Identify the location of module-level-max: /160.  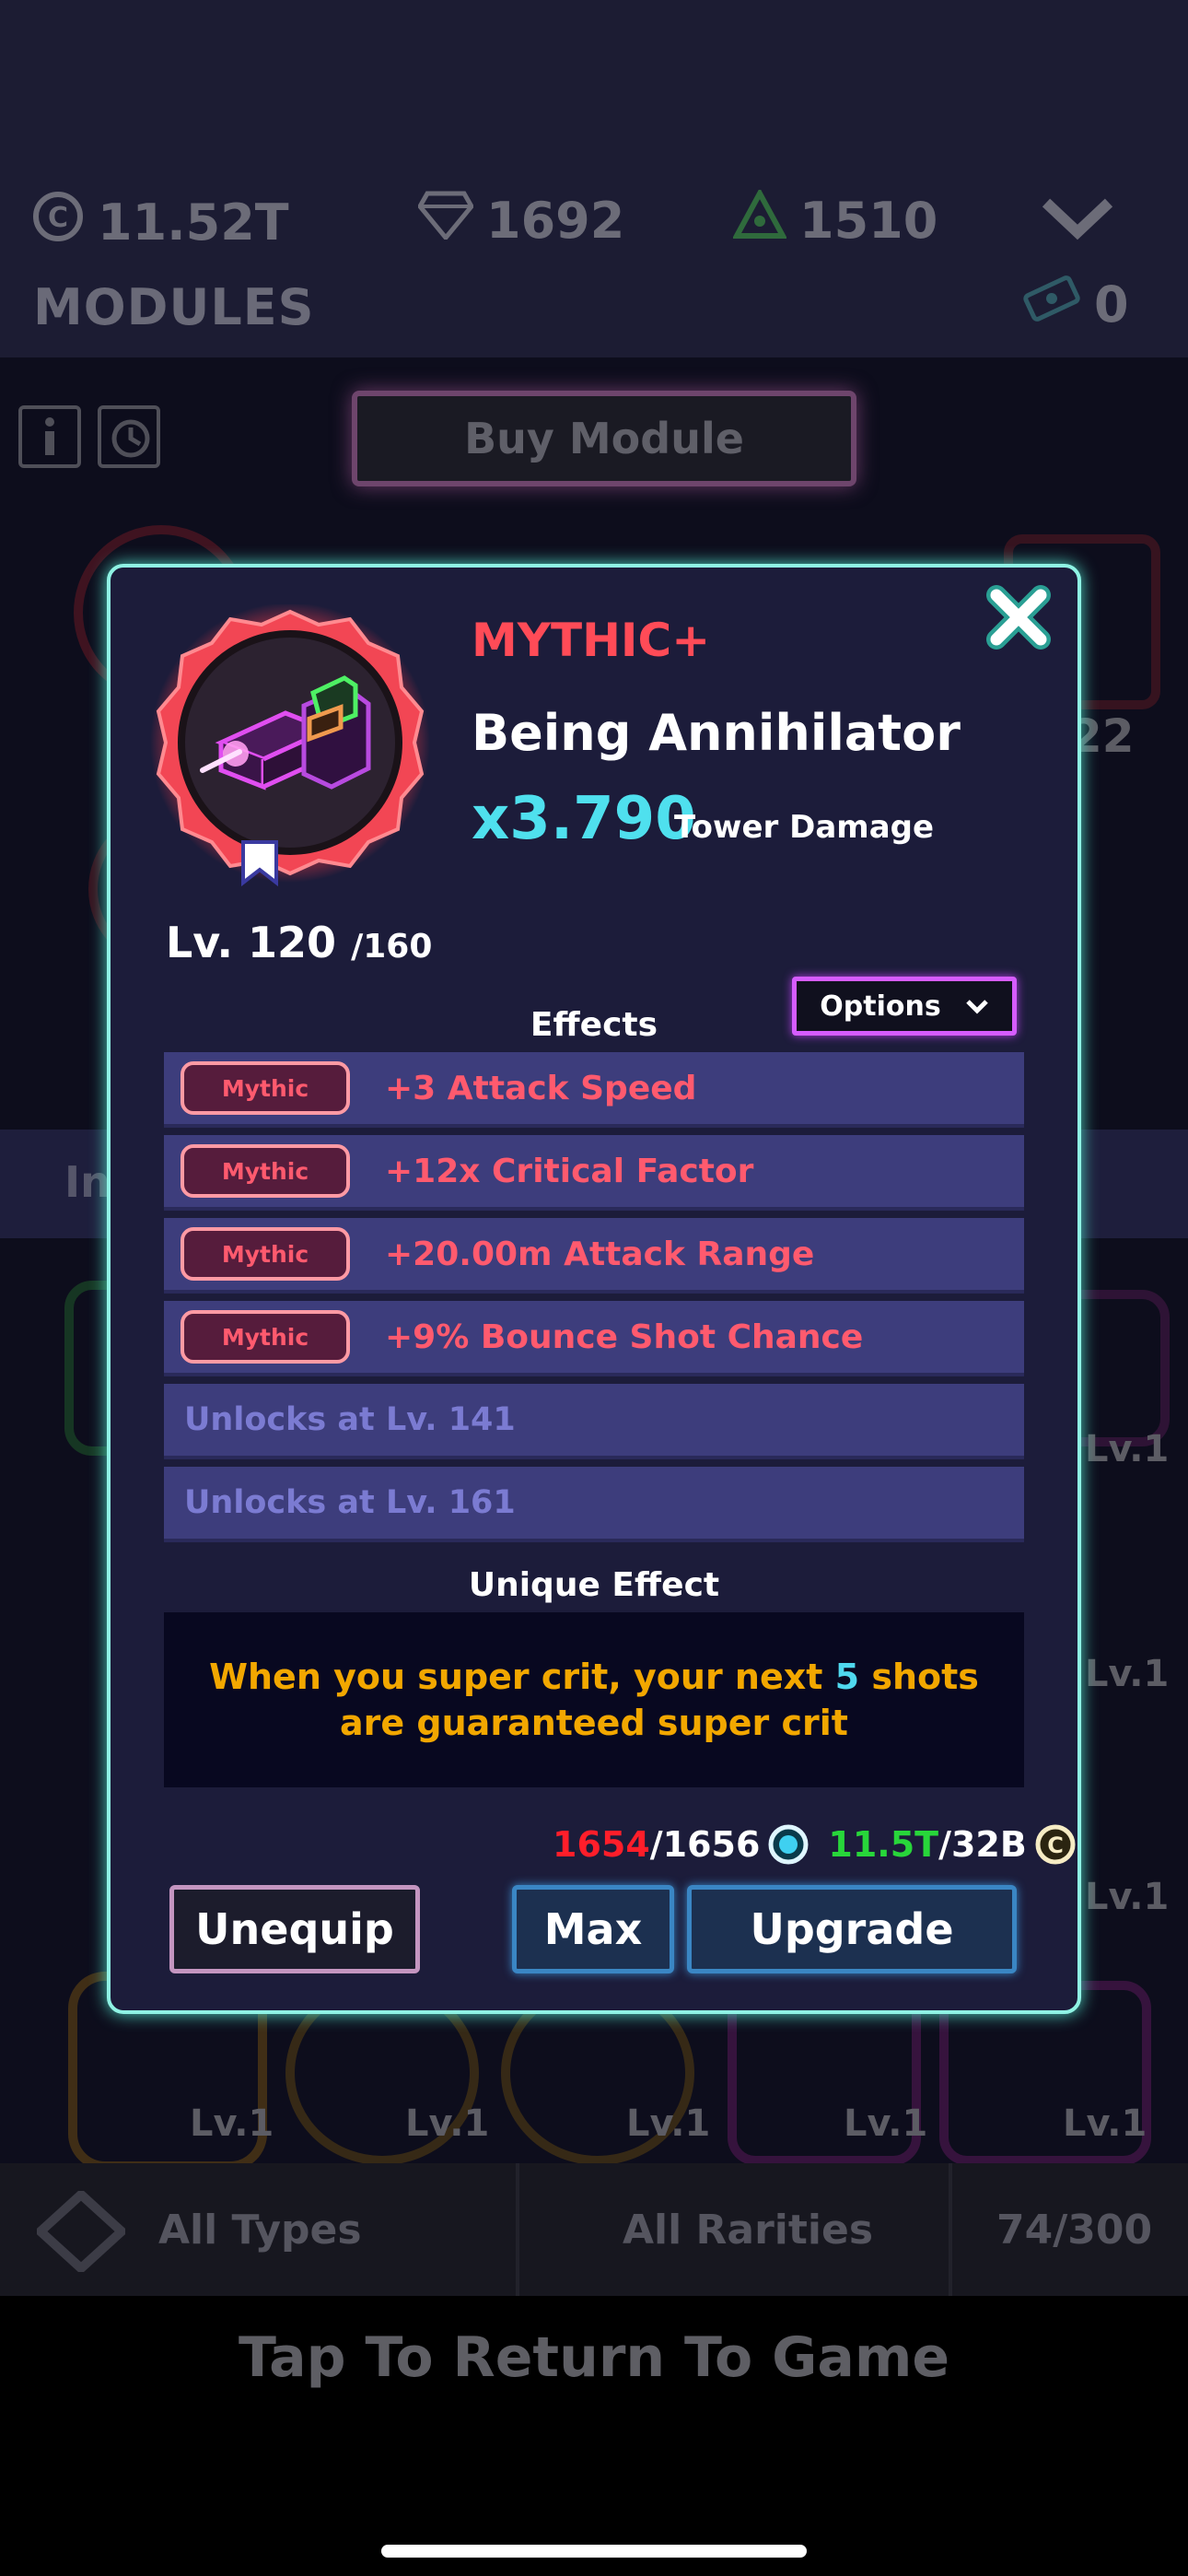
(392, 947).